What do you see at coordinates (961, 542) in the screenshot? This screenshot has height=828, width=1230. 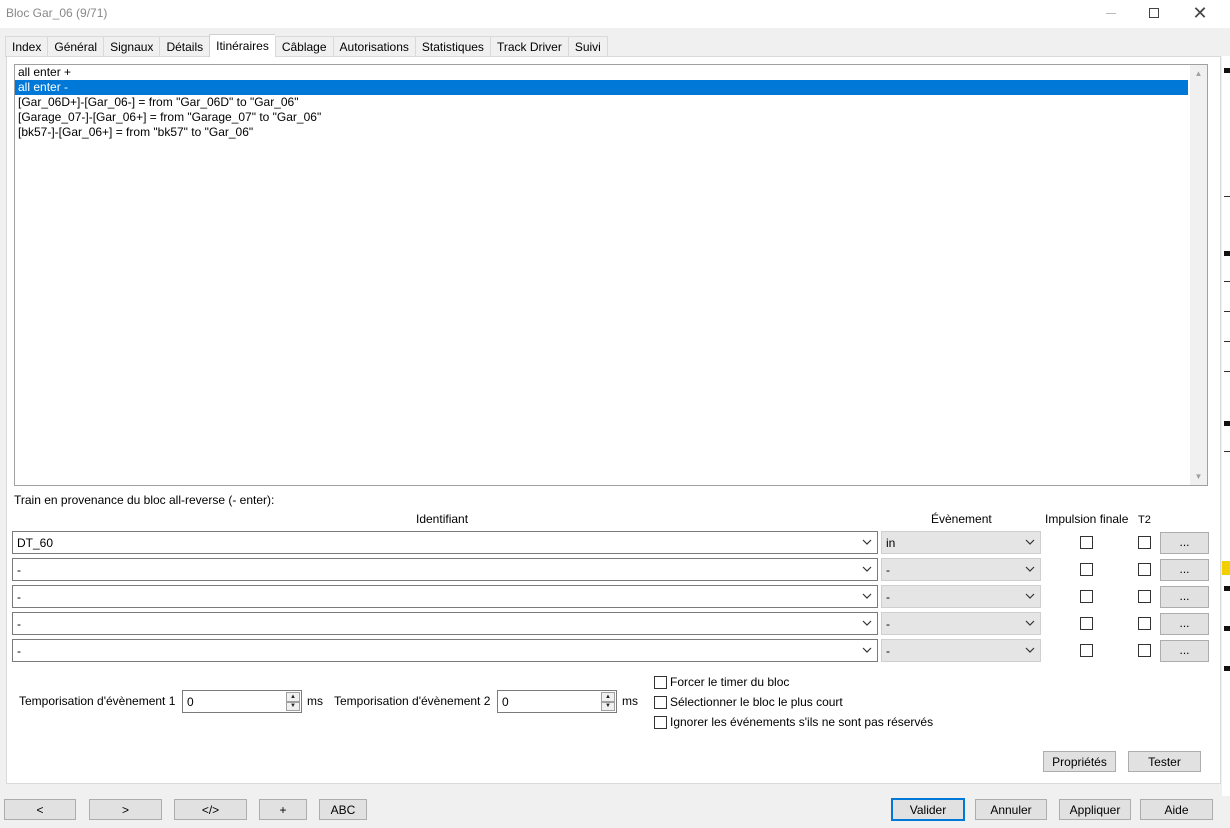 I see `event-select: in` at bounding box center [961, 542].